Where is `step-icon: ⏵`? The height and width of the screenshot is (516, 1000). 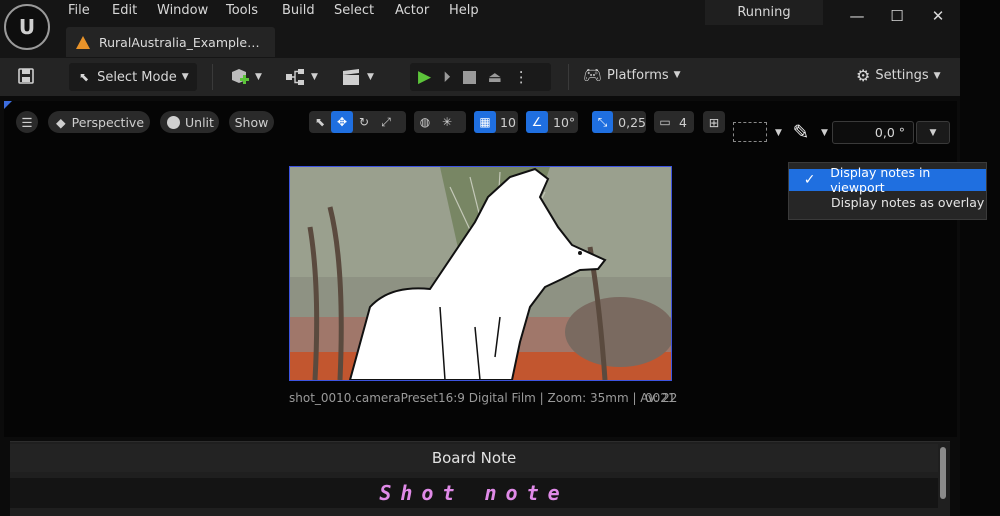 step-icon: ⏵ is located at coordinates (447, 77).